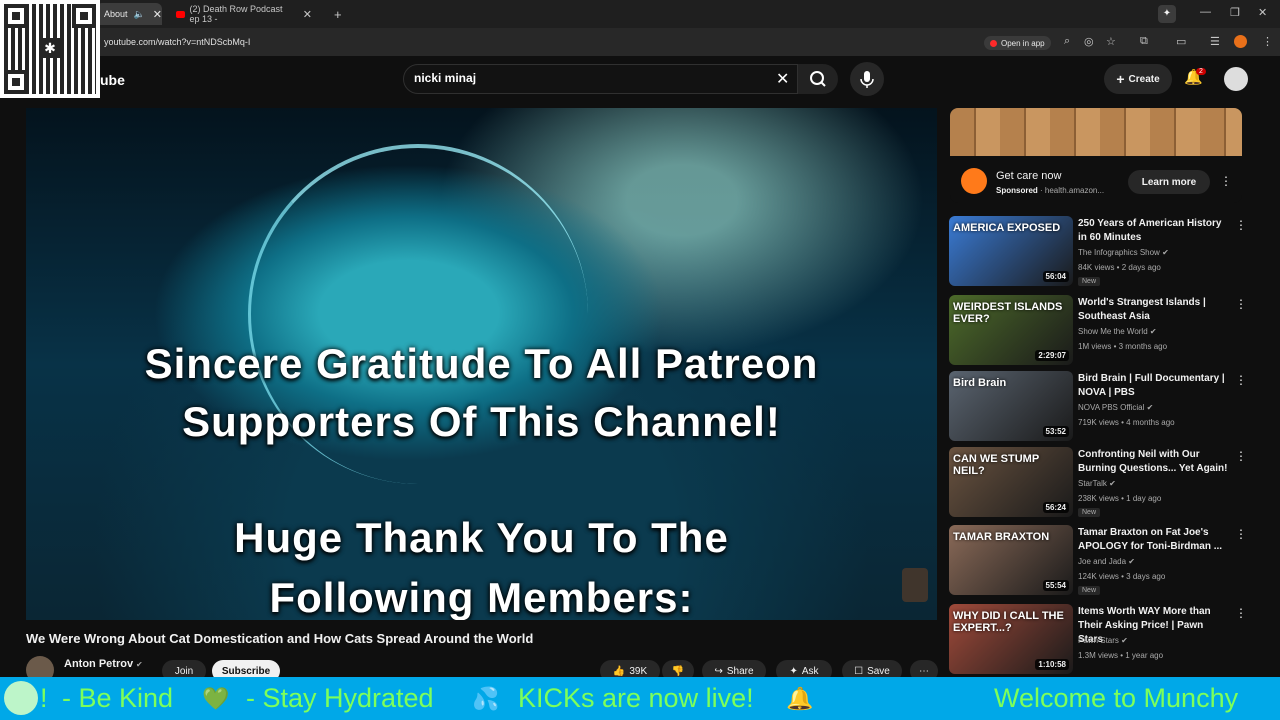  I want to click on ad-image, so click(1096, 132).